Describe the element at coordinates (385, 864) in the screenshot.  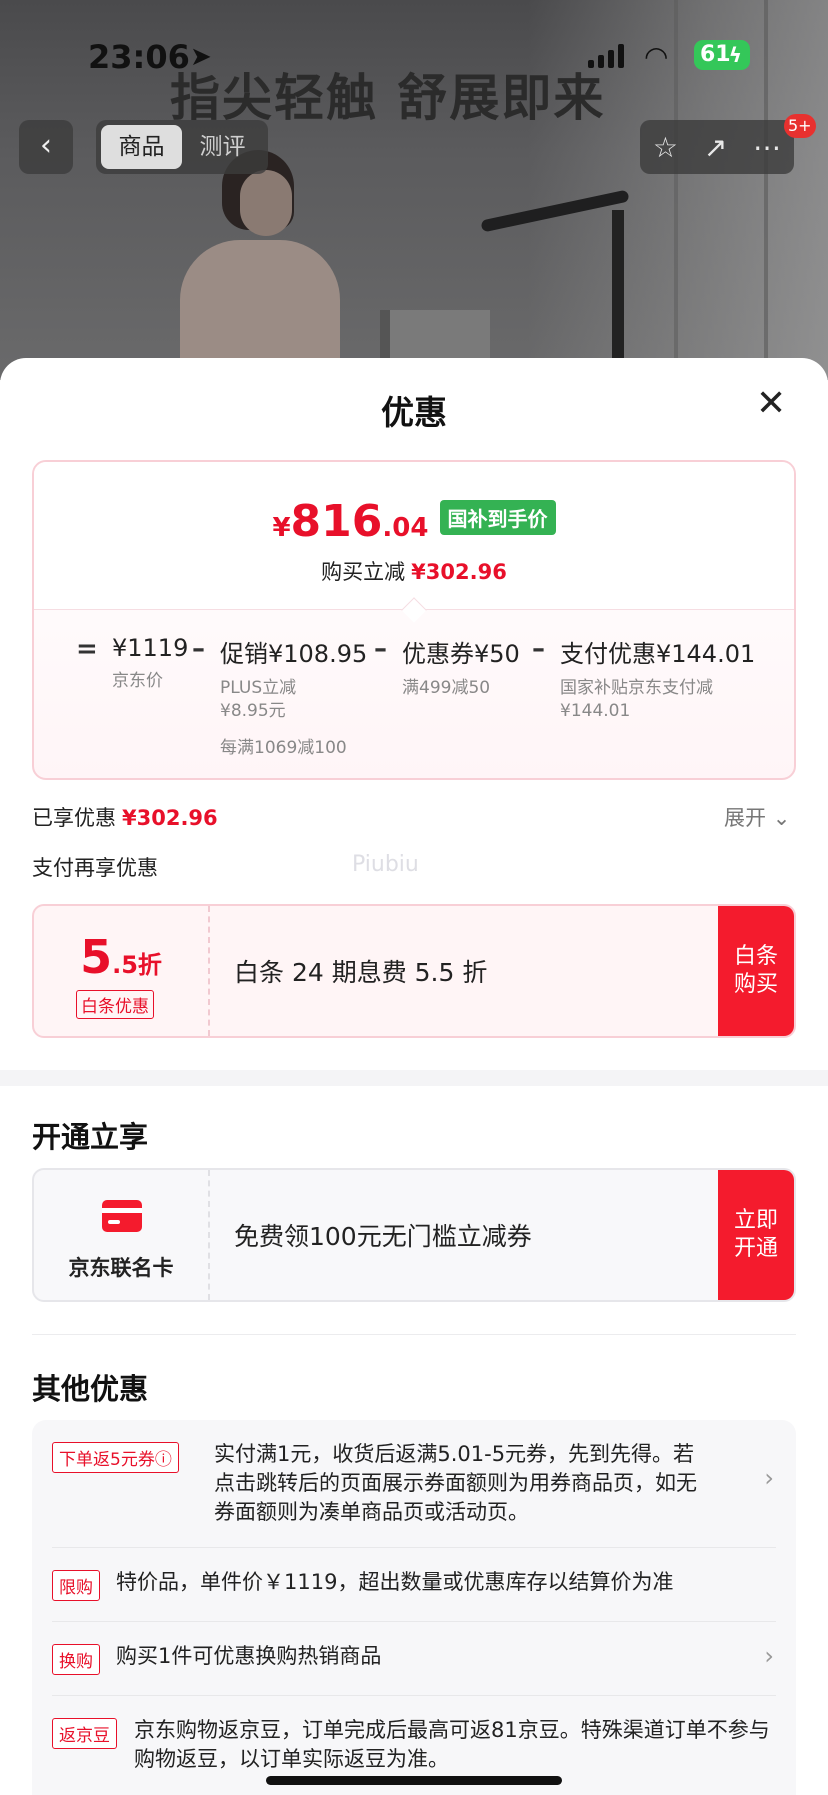
I see `watermark: Piubiu` at that location.